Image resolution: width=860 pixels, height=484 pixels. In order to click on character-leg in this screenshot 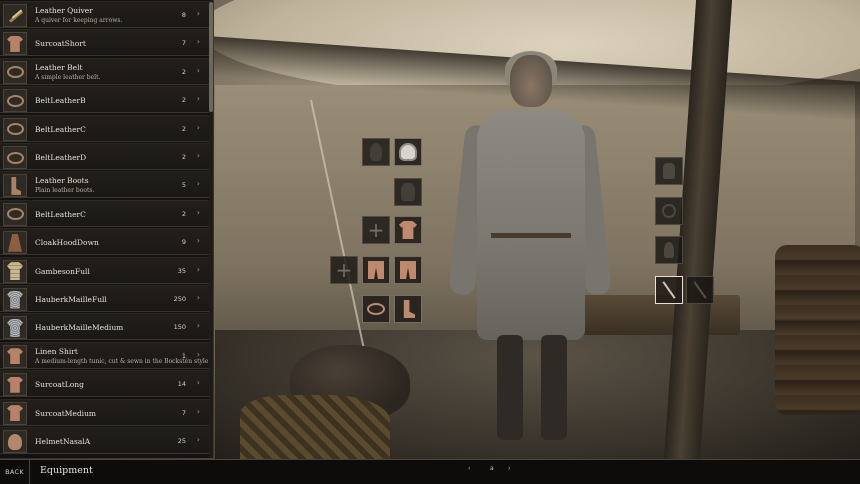, I will do `click(554, 387)`.